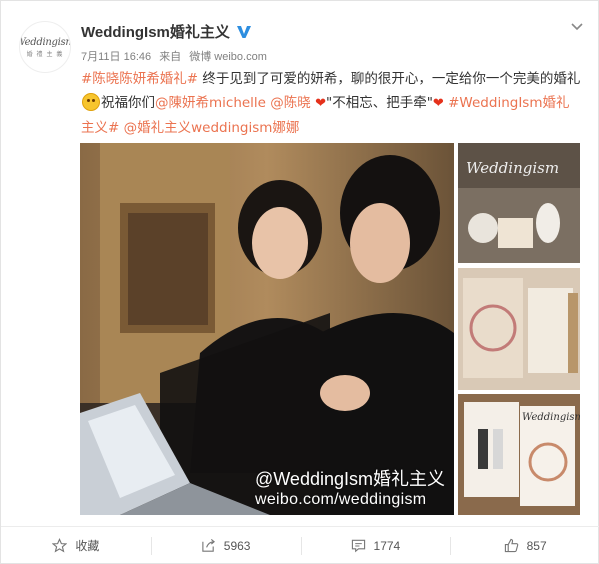  I want to click on thumbnail-3: Weddingism, so click(519, 454).